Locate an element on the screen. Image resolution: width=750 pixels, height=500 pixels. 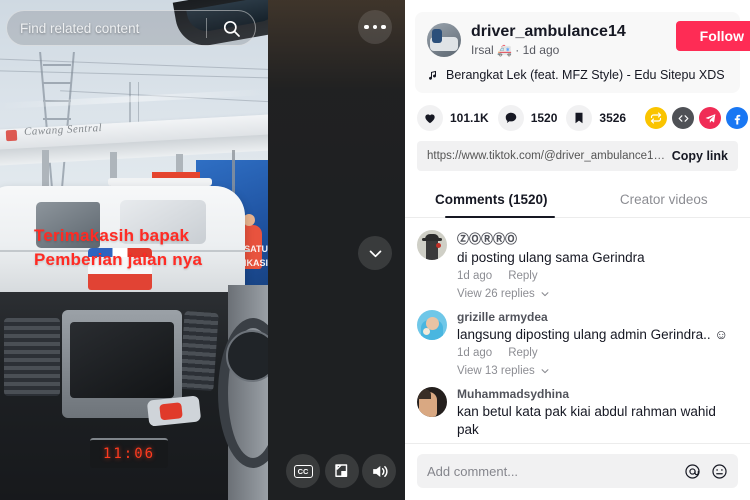
like-button is located at coordinates (430, 118).